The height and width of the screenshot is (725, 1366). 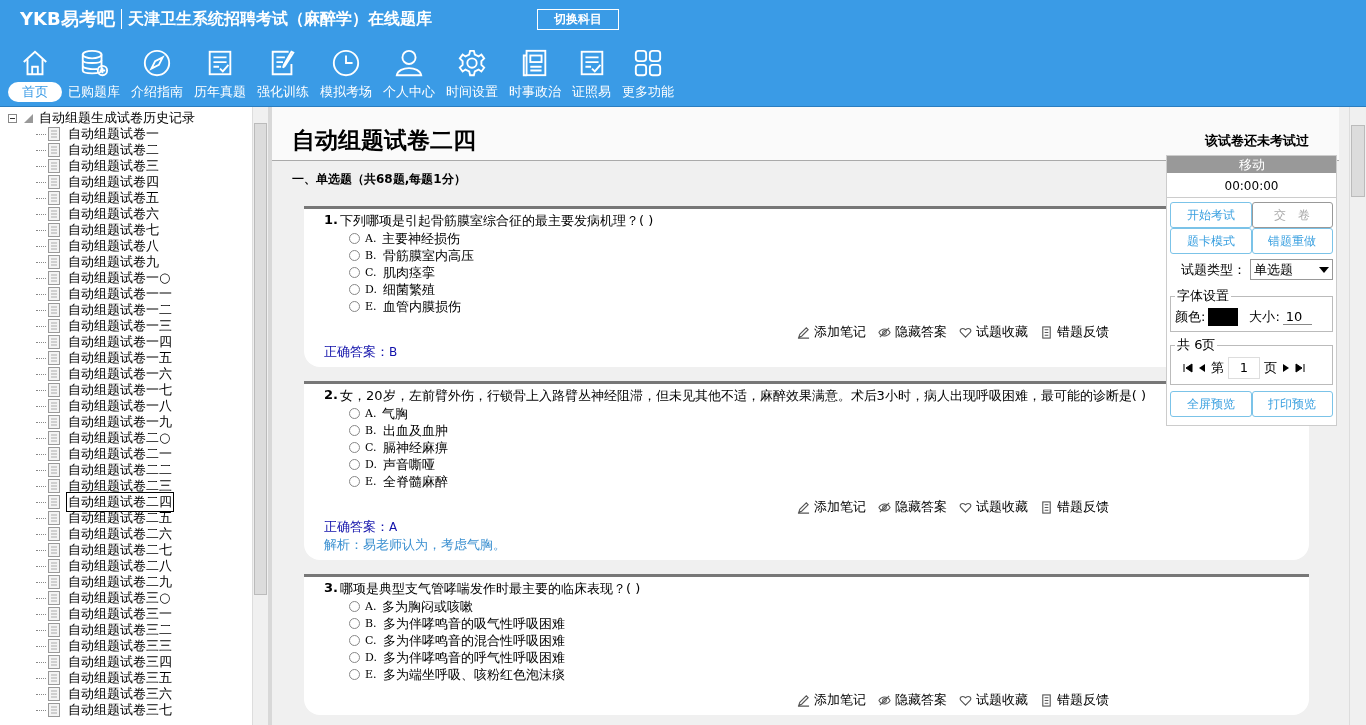 I want to click on home-icon, so click(x=35, y=63).